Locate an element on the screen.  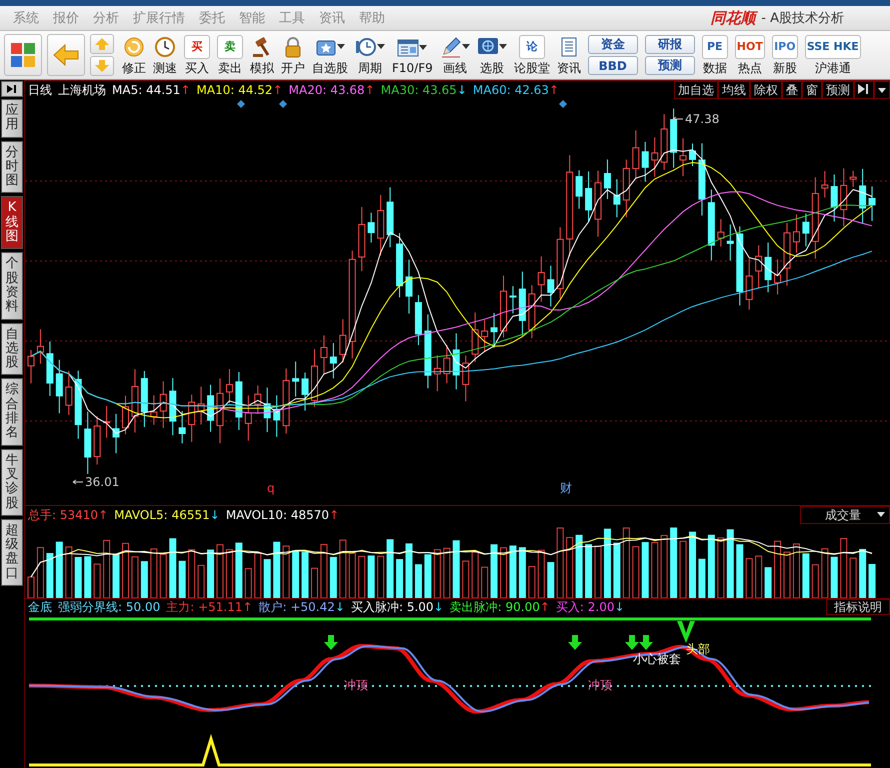
toolbar-button: 周期 is located at coordinates (370, 55).